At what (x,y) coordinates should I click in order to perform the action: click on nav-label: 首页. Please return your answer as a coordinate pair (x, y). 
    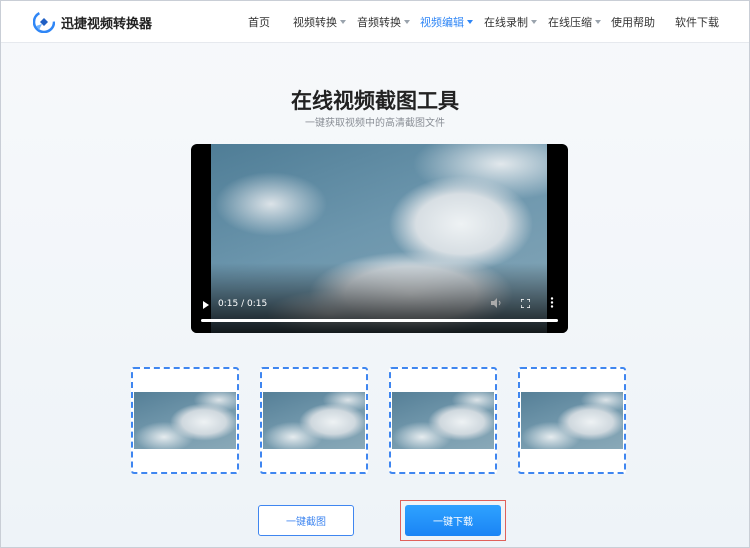
    Looking at the image, I should click on (259, 22).